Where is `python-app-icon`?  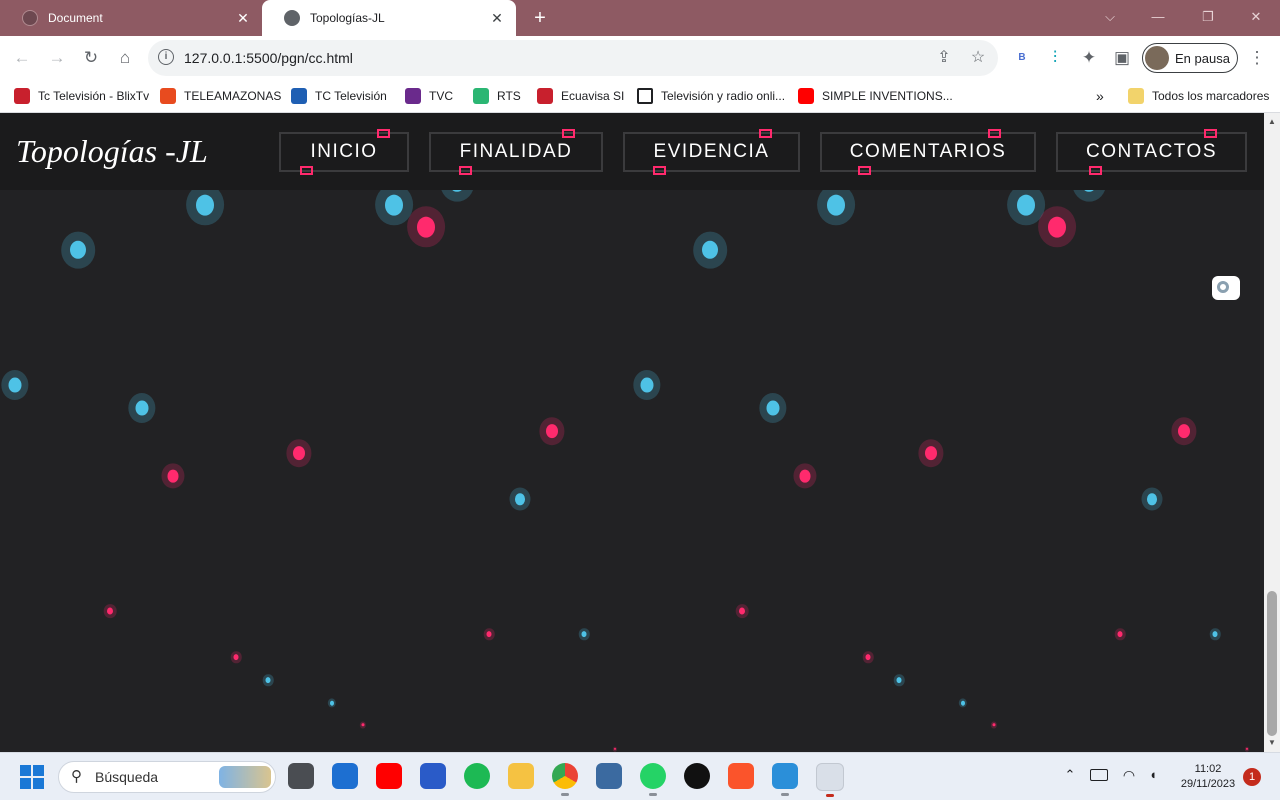
python-app-icon is located at coordinates (609, 776).